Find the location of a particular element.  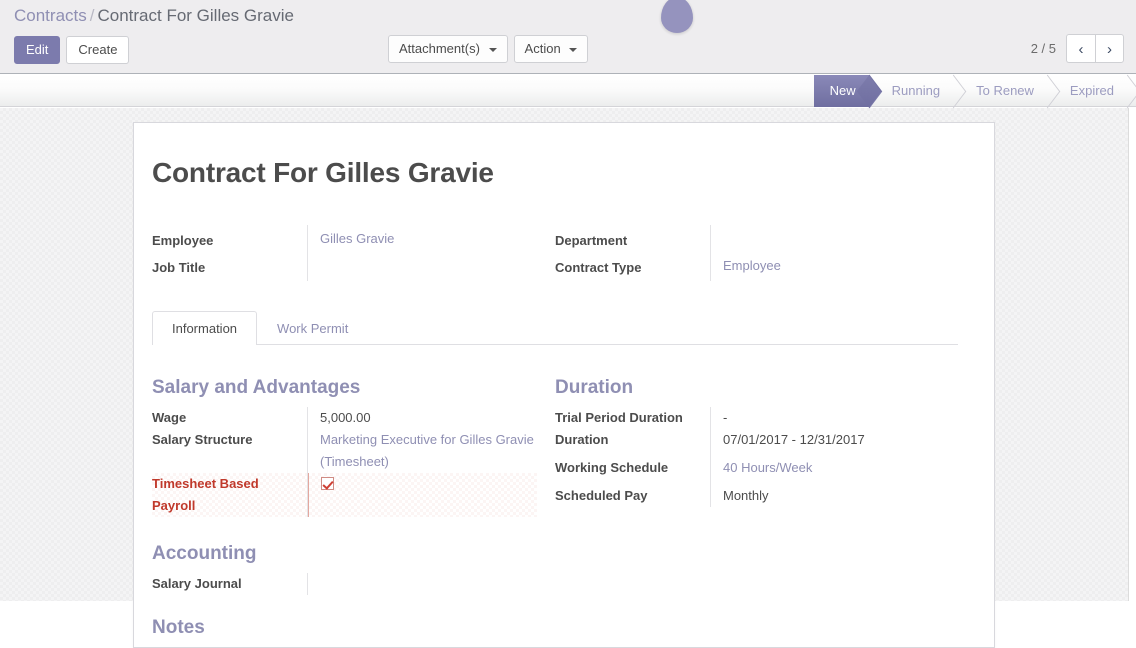

group-title-salary: Salary and Advantages is located at coordinates (344, 388).